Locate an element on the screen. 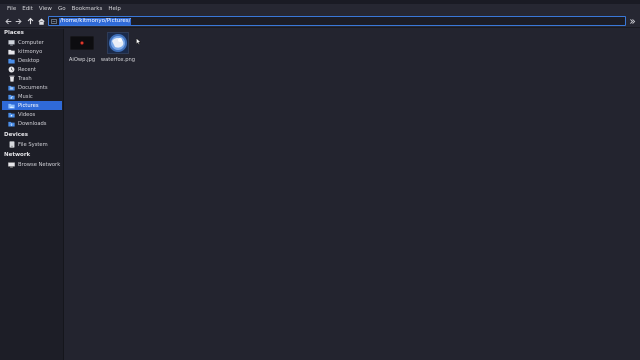 The image size is (640, 360). home-button is located at coordinates (41, 21).